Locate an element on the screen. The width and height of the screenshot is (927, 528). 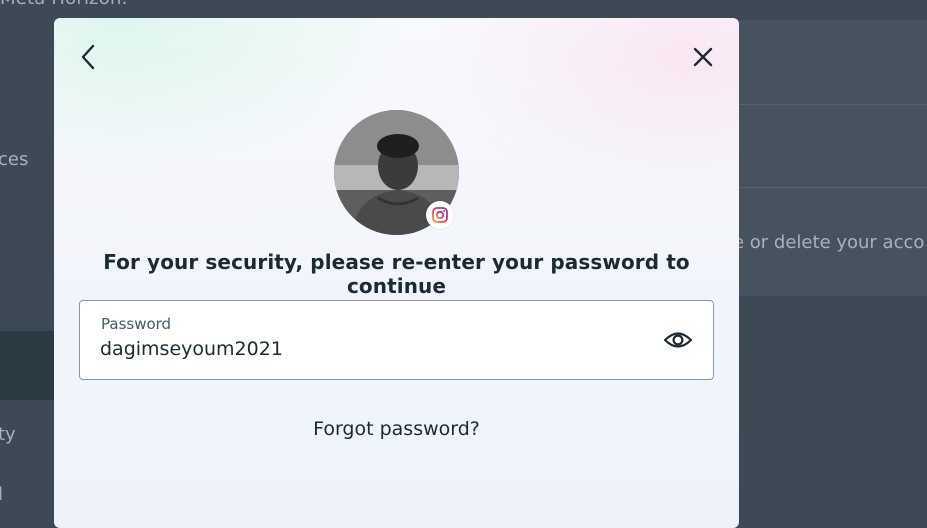
instagram-icon is located at coordinates (440, 215).